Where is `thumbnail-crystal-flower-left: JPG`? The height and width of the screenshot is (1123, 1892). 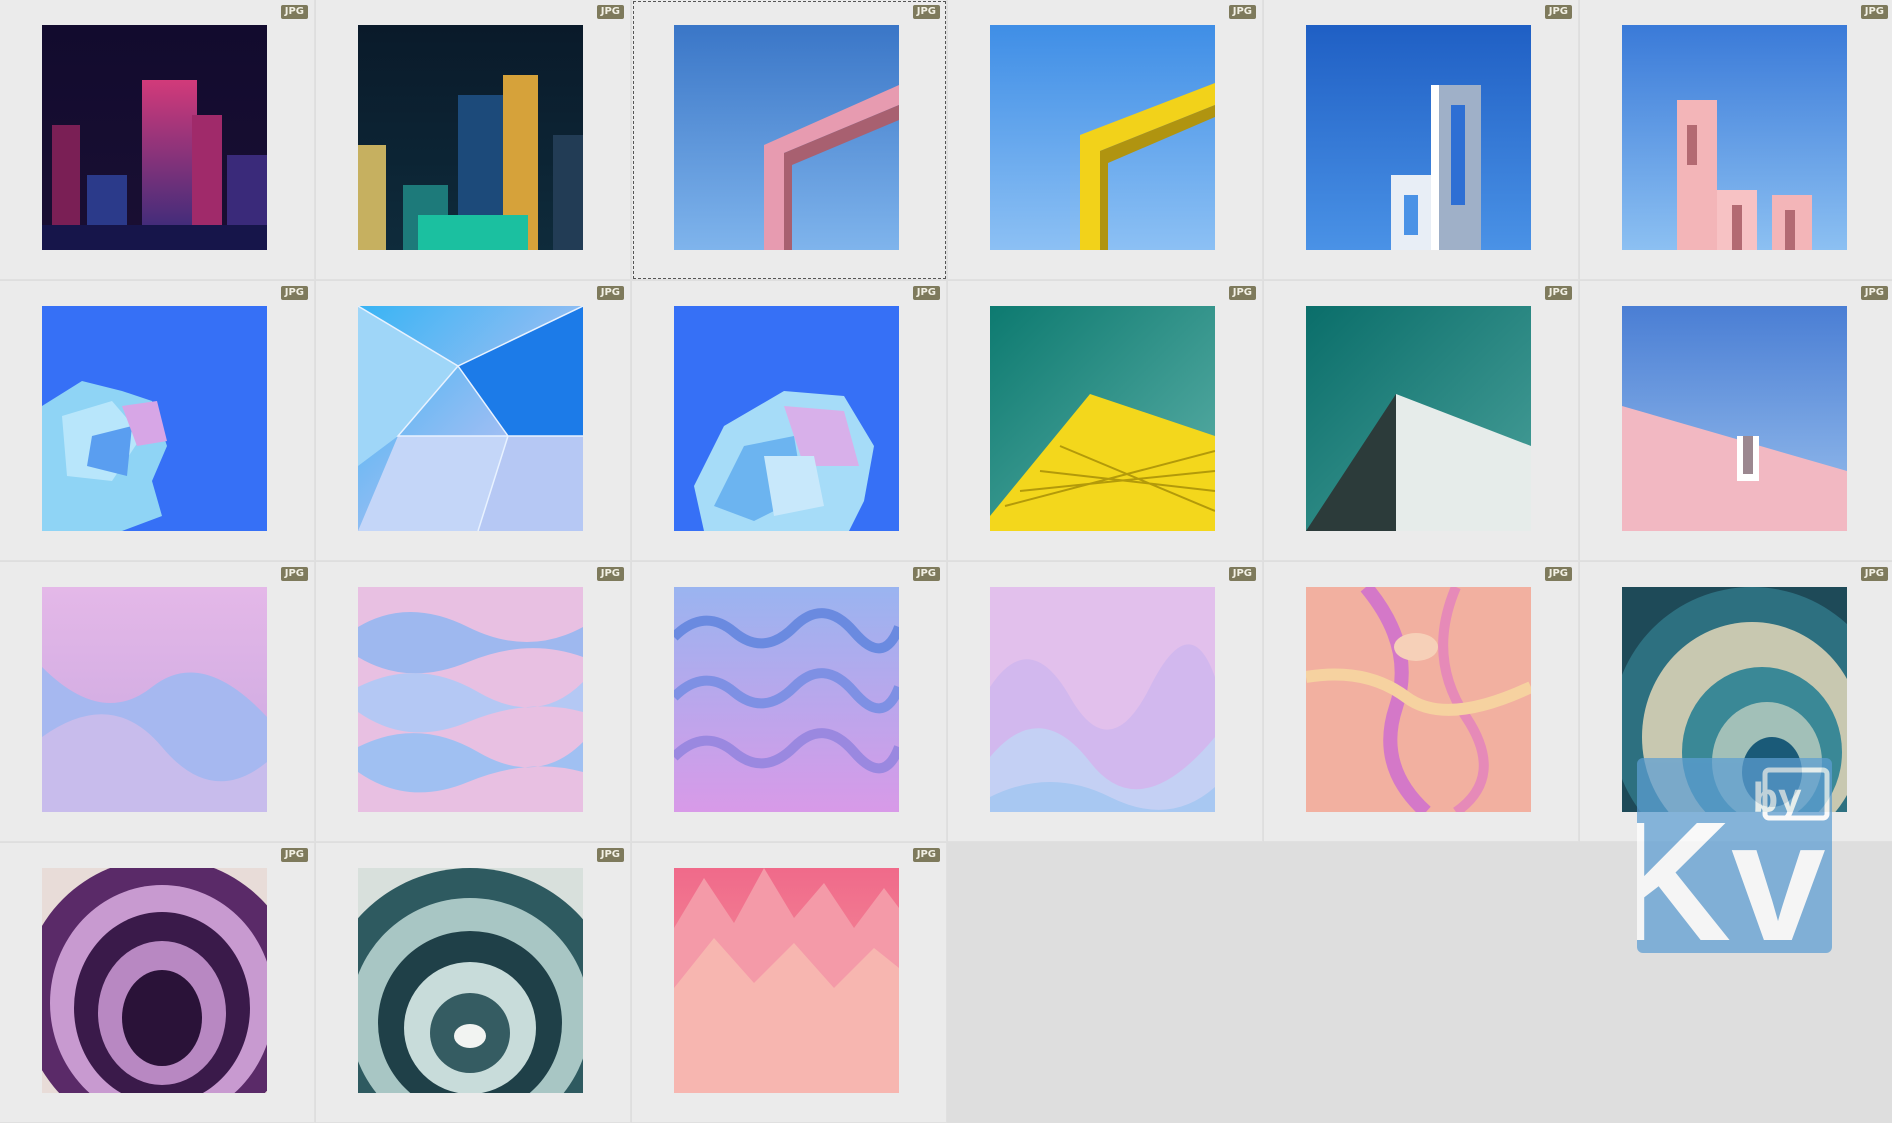
thumbnail-crystal-flower-left: JPG is located at coordinates (157, 421).